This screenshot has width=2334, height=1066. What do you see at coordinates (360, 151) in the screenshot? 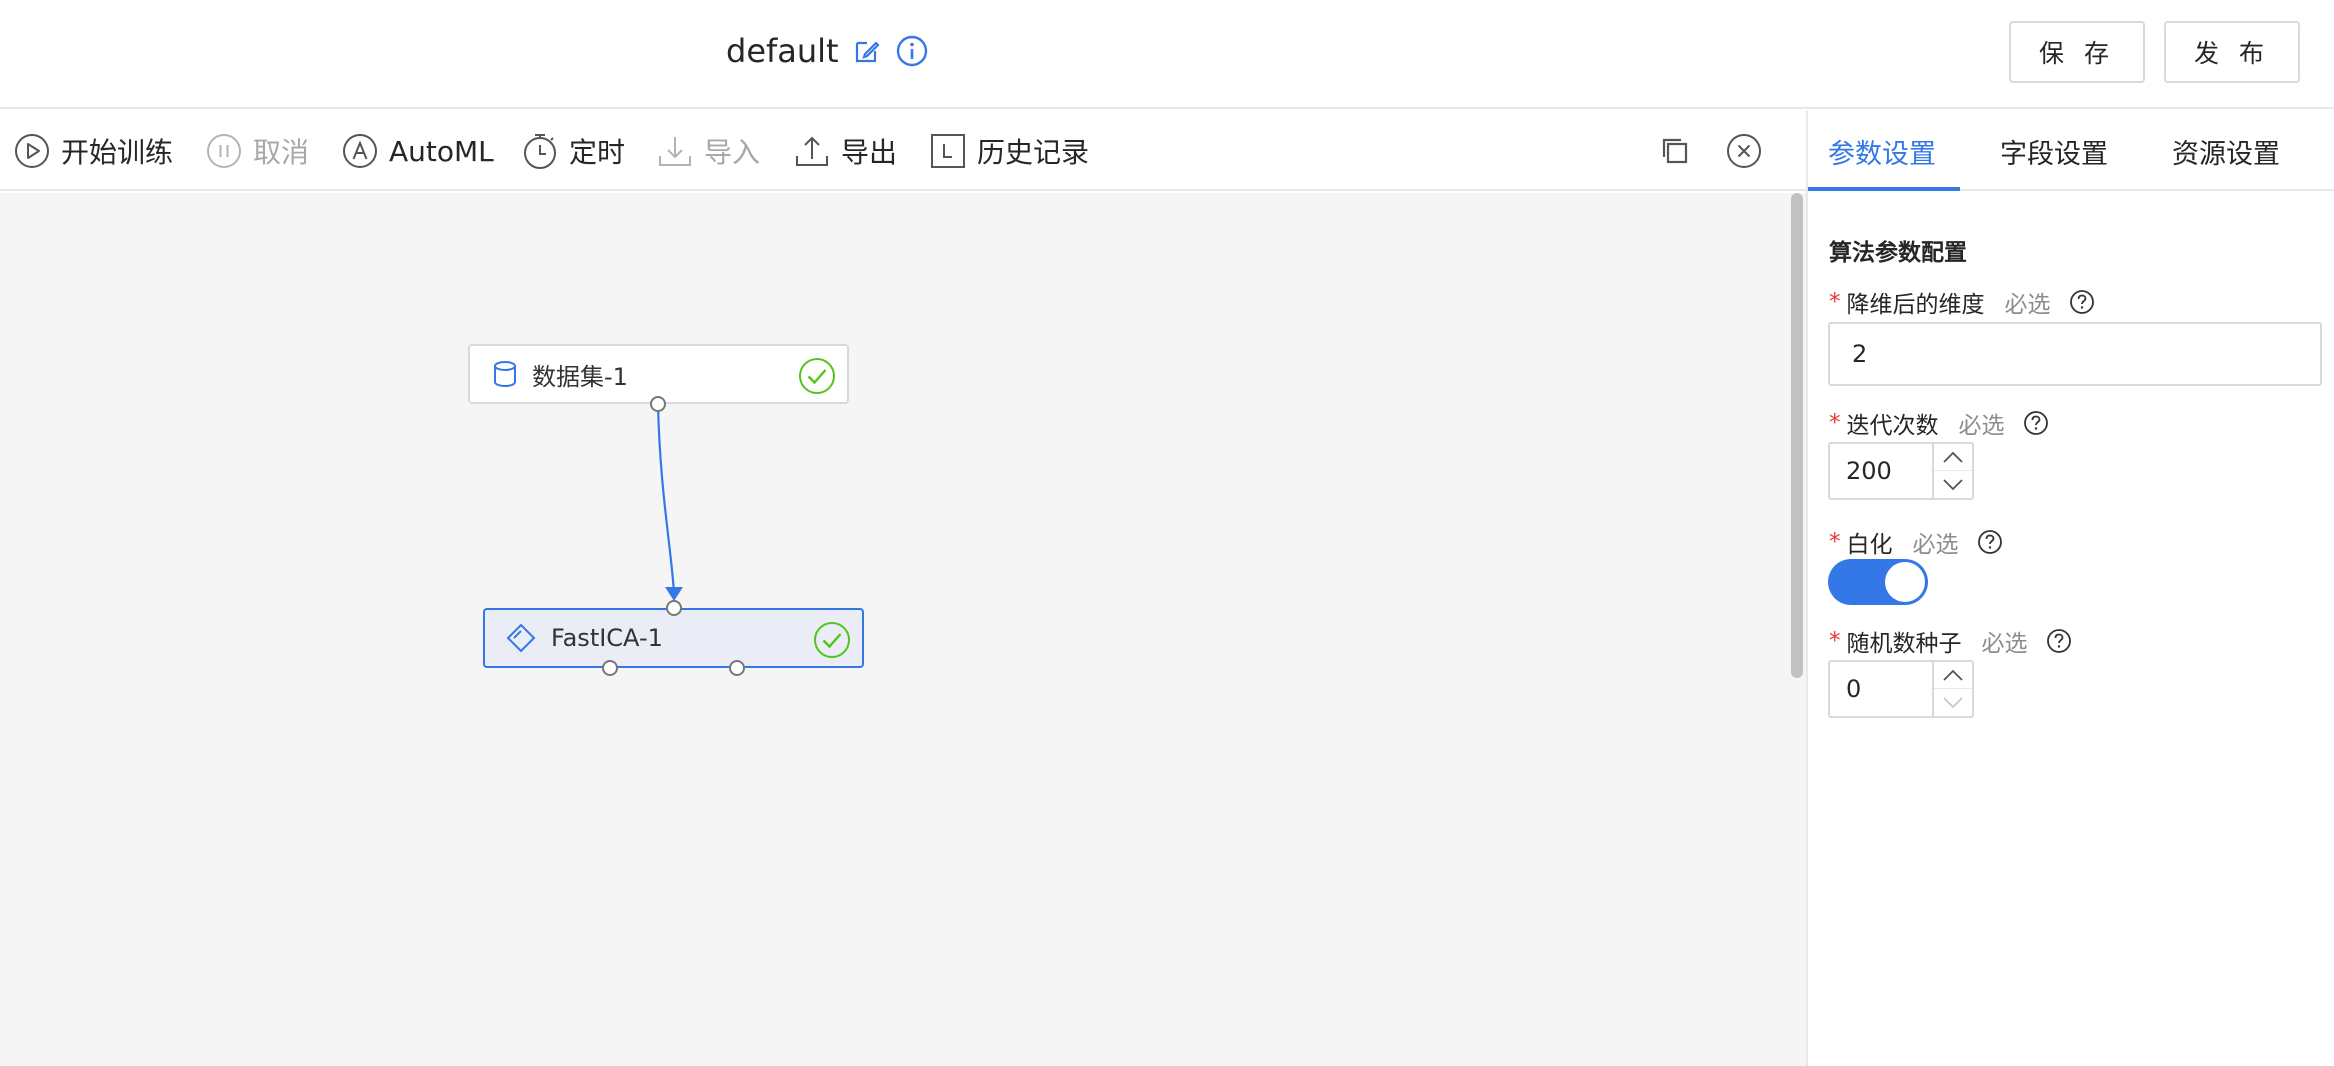
I see `automl-icon` at bounding box center [360, 151].